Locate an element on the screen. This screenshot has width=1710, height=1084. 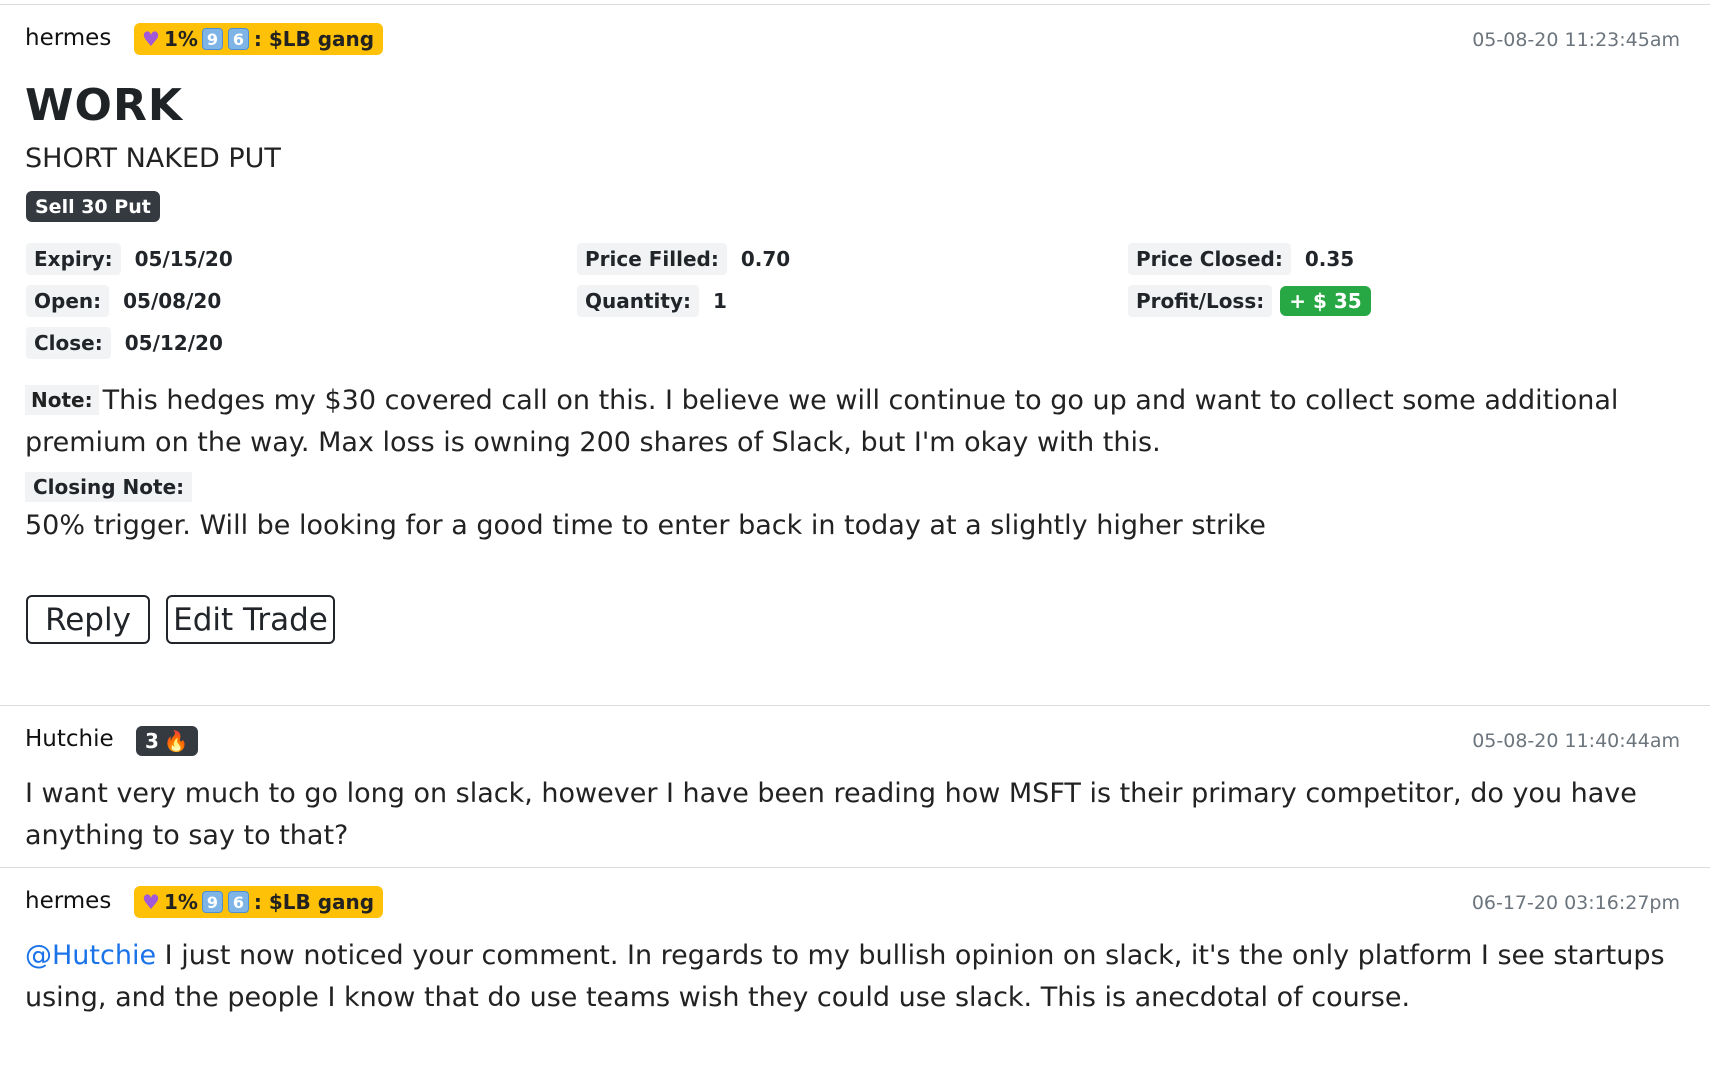
close-field: Close: 05/12/20 is located at coordinates (127, 343).